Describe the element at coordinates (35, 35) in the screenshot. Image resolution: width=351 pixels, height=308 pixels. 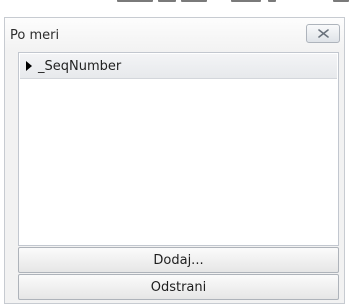
I see `panel-title: Po meri` at that location.